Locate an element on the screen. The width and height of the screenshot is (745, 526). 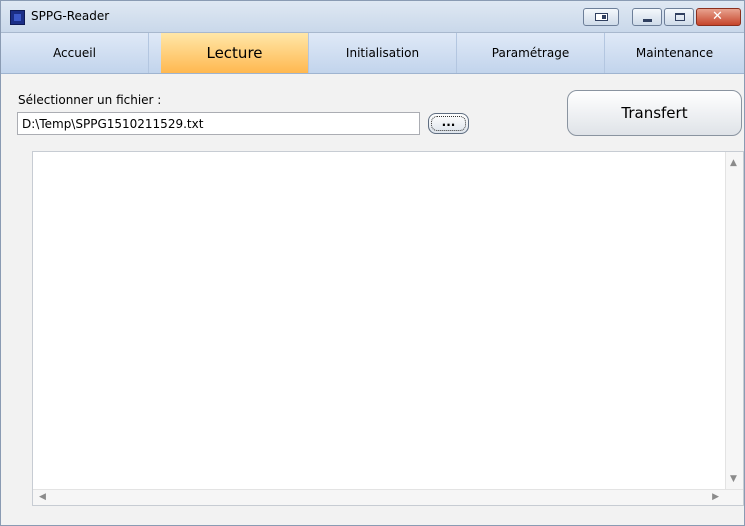
tab-parametrage: Paramétrage is located at coordinates (531, 53).